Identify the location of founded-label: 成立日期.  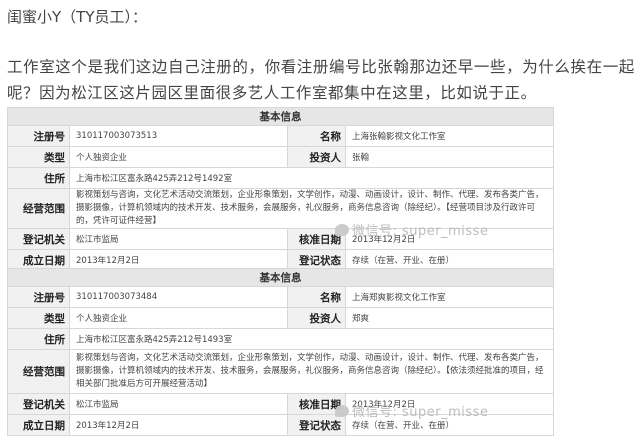
(38, 425).